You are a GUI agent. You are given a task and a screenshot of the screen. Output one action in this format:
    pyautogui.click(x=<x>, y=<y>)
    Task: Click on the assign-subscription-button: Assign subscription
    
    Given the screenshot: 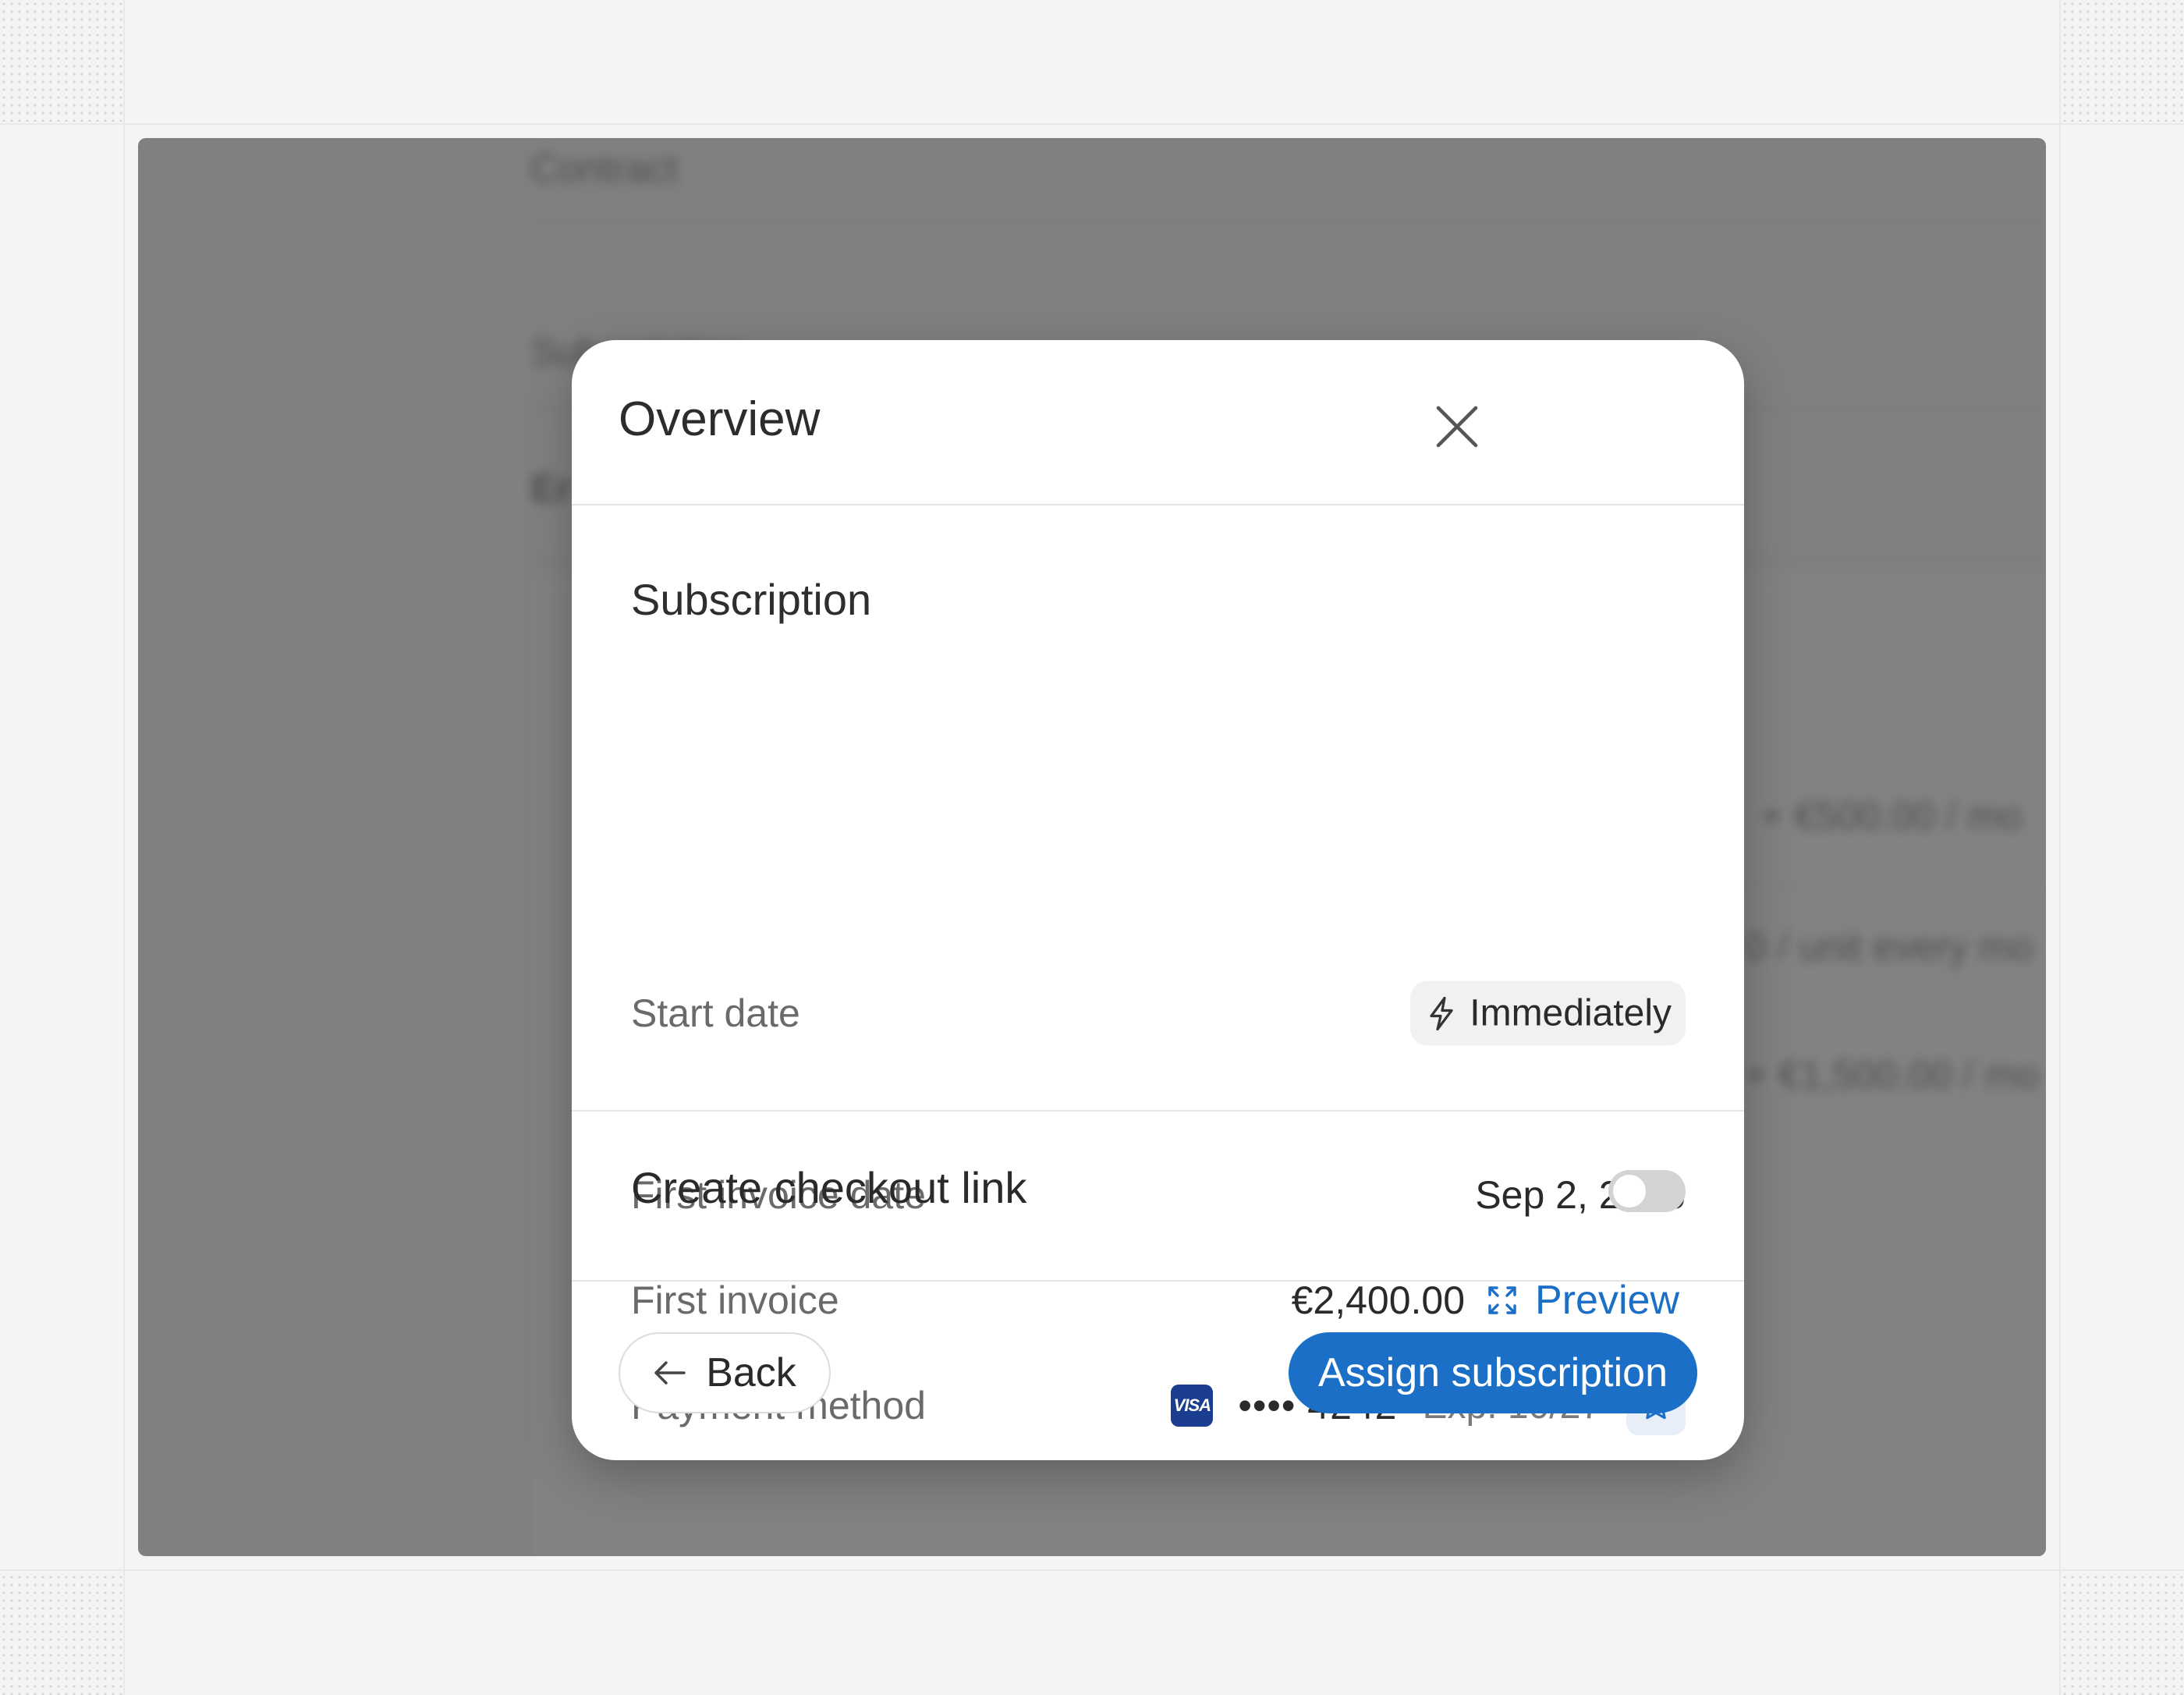 What is the action you would take?
    pyautogui.click(x=1493, y=1372)
    